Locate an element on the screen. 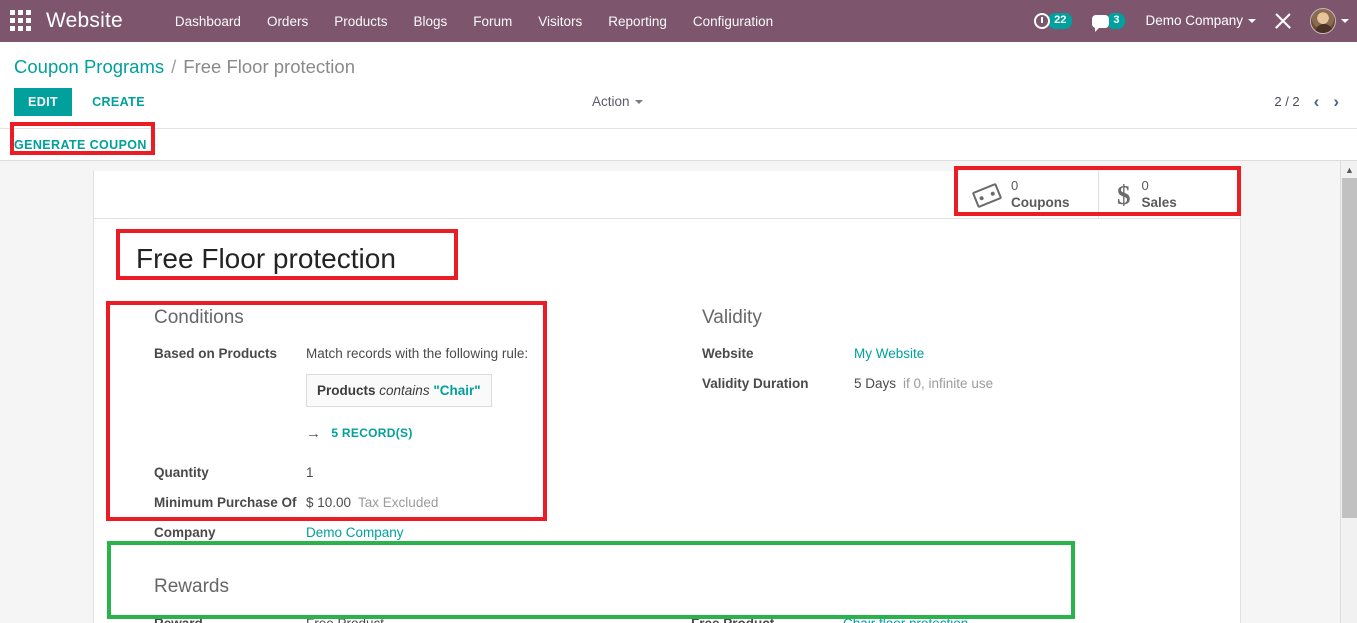  chat-icon is located at coordinates (1101, 23).